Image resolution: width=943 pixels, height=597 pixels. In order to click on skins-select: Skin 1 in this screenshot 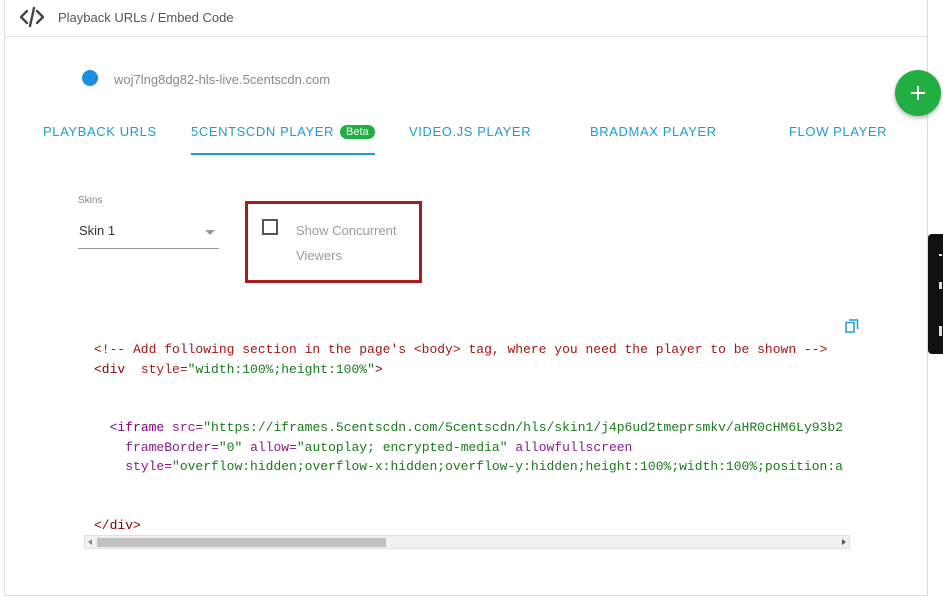, I will do `click(148, 232)`.